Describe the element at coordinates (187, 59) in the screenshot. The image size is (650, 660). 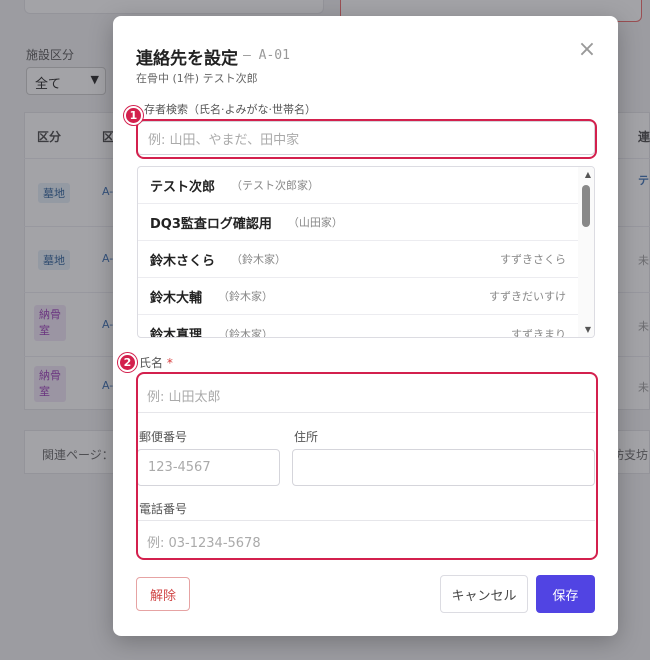
I see `modal-title: 連絡先を設定` at that location.